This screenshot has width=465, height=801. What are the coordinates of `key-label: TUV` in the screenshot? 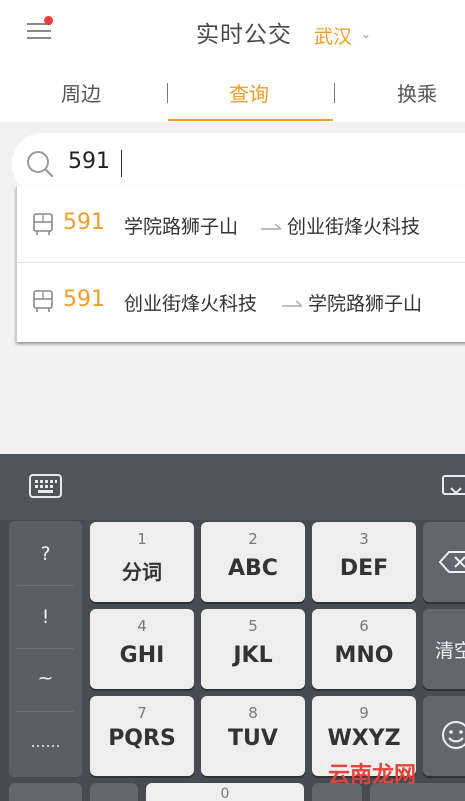 It's located at (253, 738).